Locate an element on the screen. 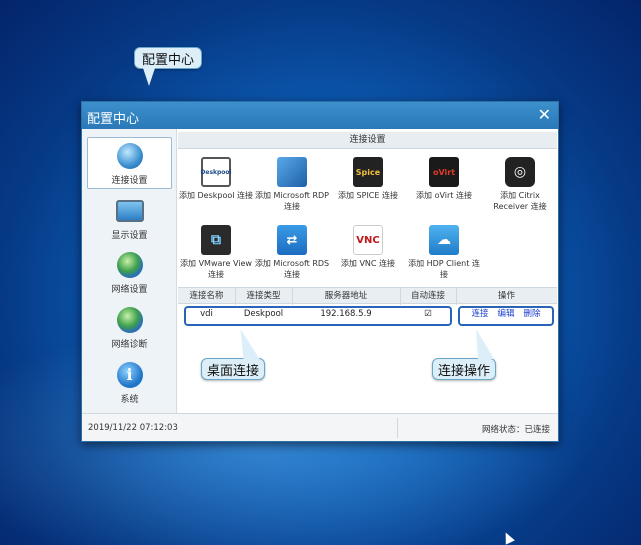 Image resolution: width=641 pixels, height=545 pixels. sidebar-item-display-settings: 显示设置 is located at coordinates (129, 218).